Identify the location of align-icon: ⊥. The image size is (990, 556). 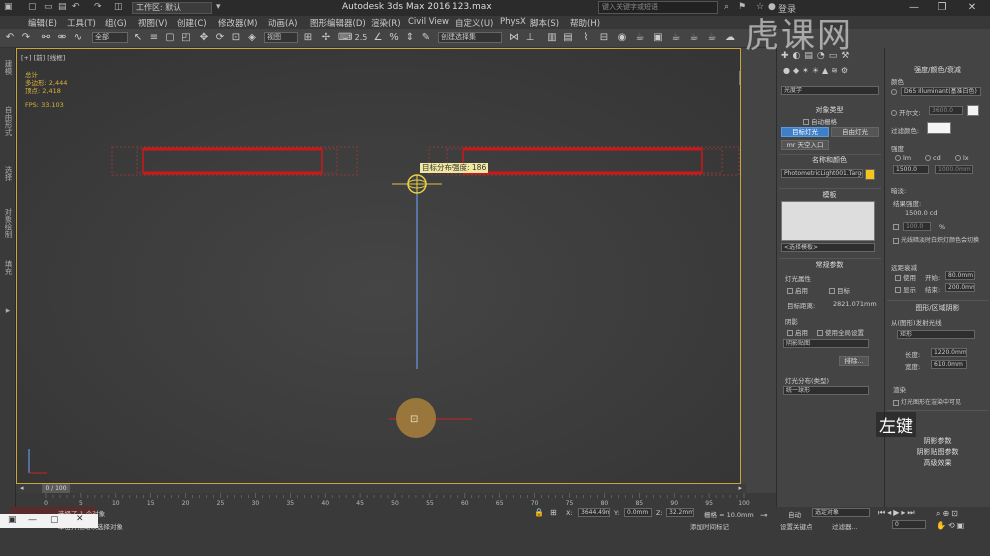
(530, 38).